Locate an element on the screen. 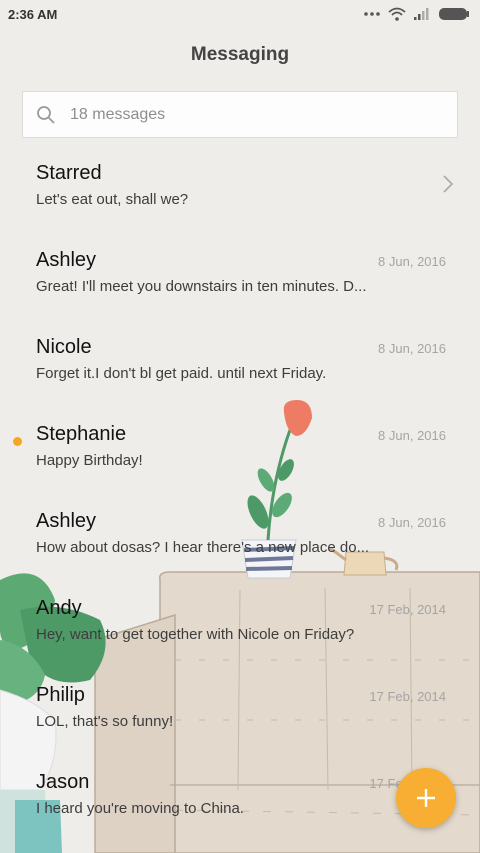 The height and width of the screenshot is (853, 480). conversation-starred: Starred Let's eat out, shall we? is located at coordinates (240, 195).